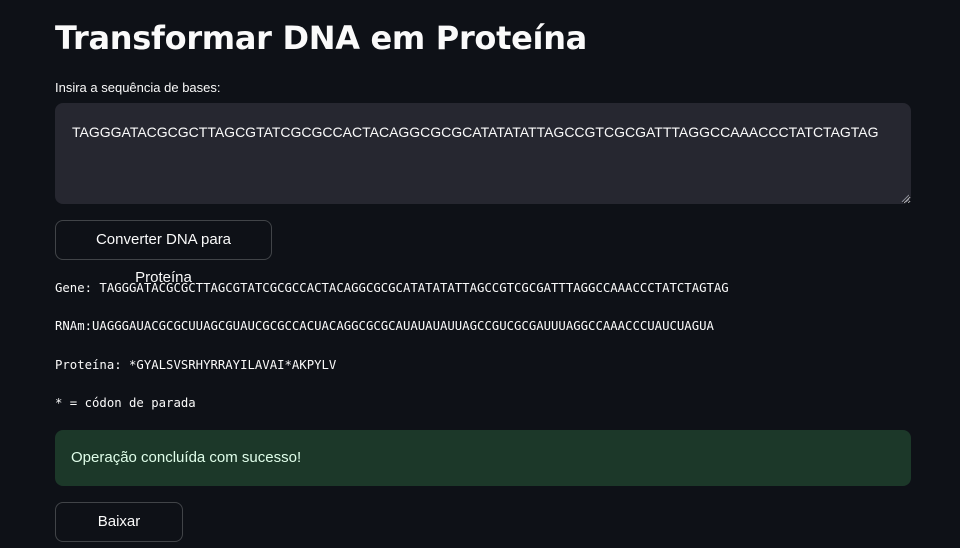 The height and width of the screenshot is (548, 960). I want to click on success-alert: Operação concluída com sucesso!, so click(483, 458).